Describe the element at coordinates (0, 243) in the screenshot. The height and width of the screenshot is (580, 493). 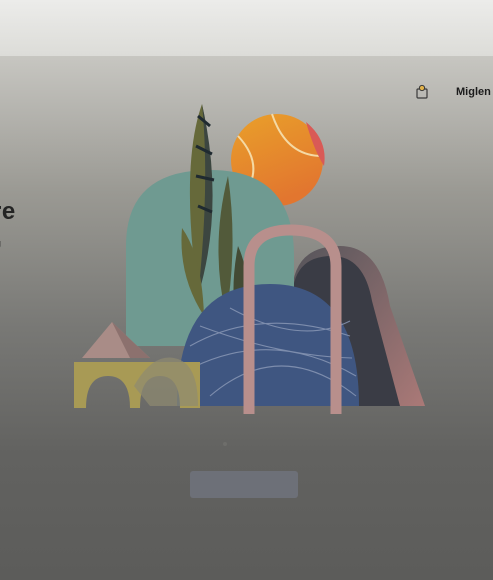
I see `page-subtitle: g` at that location.